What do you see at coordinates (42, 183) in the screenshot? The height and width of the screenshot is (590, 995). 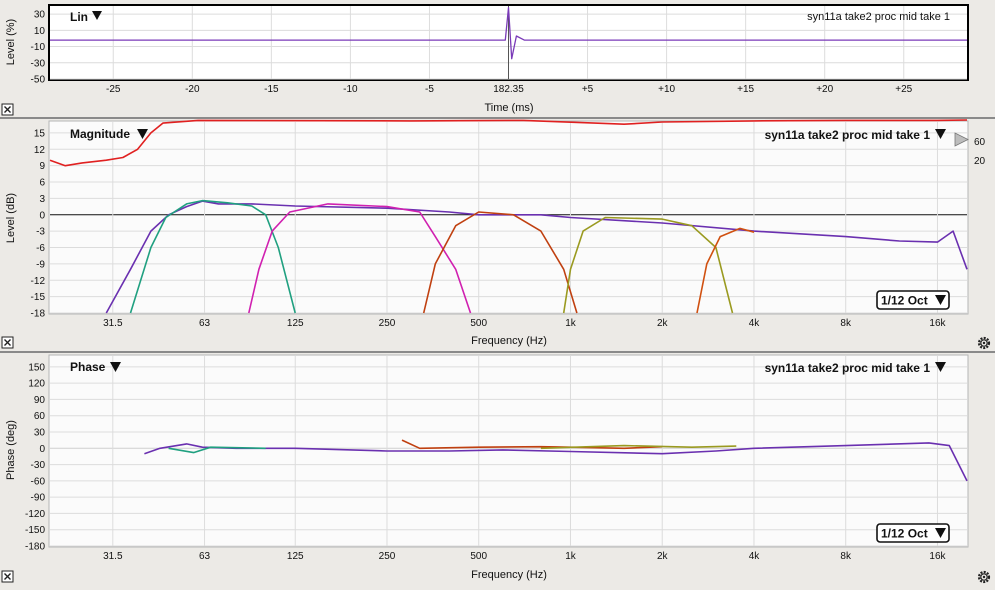 I see `y-tick-label: 6` at bounding box center [42, 183].